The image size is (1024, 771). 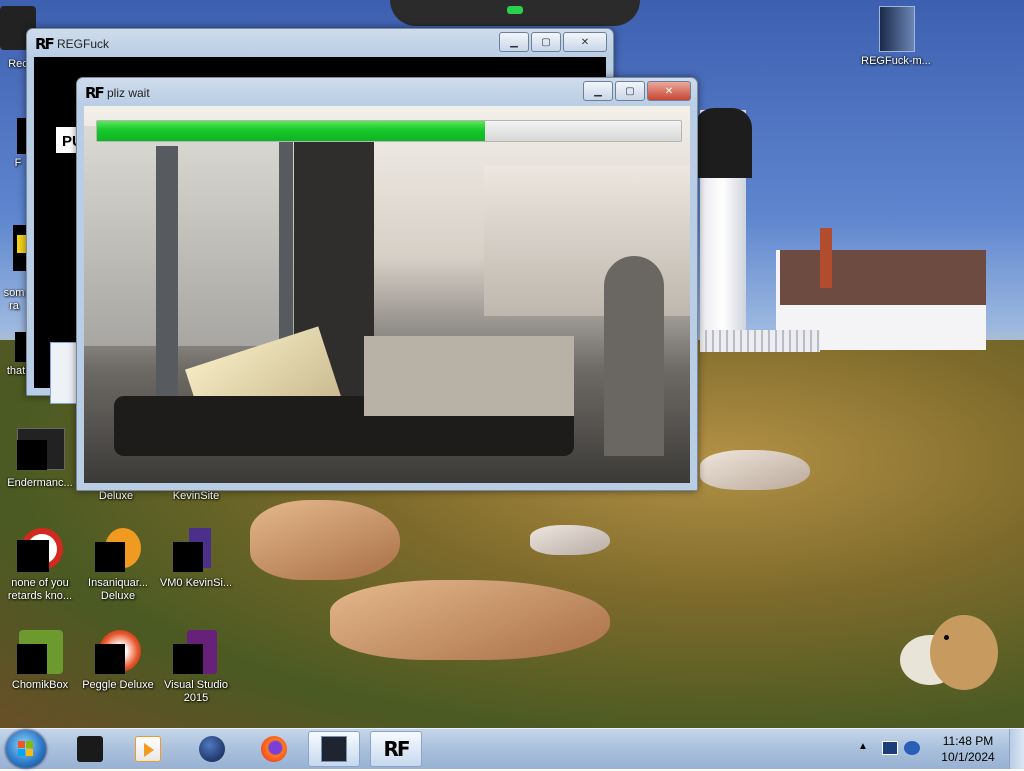 What do you see at coordinates (40, 551) in the screenshot?
I see `opera-style-icon` at bounding box center [40, 551].